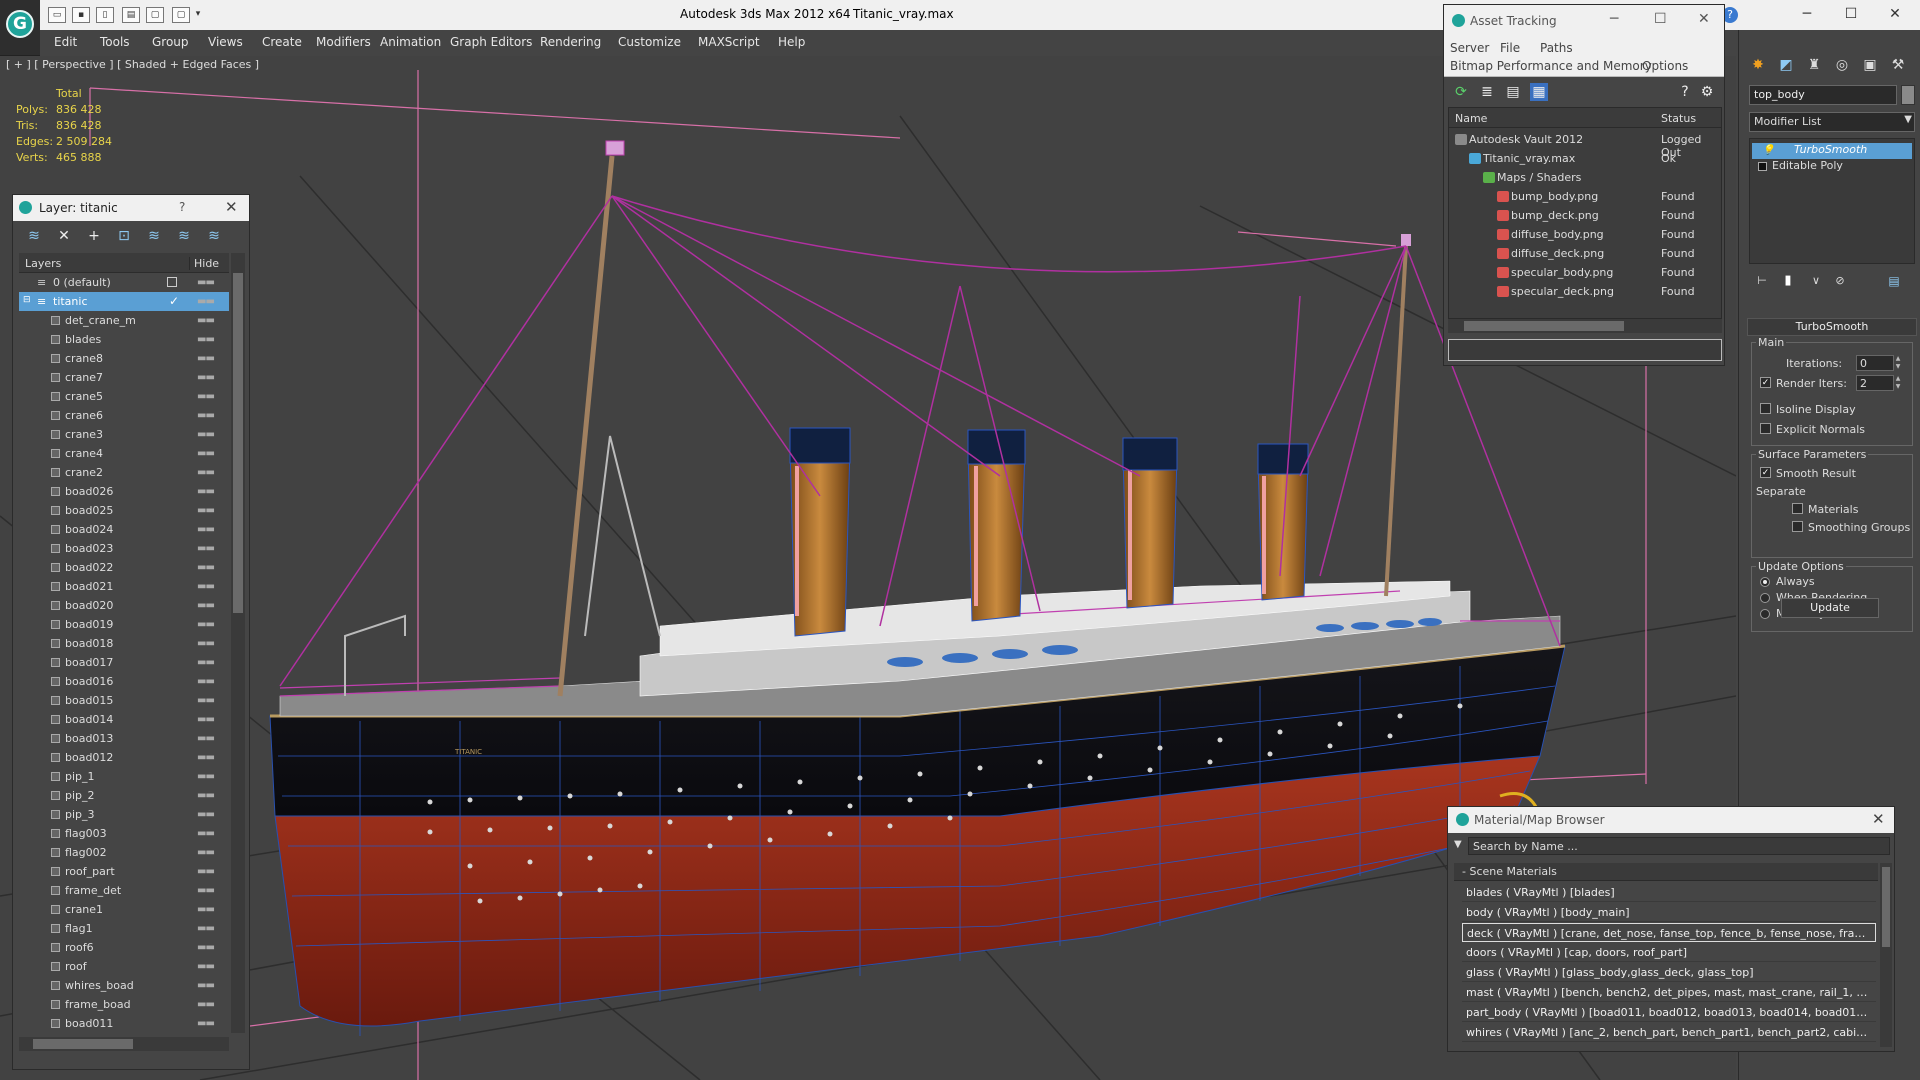  What do you see at coordinates (570, 42) in the screenshot?
I see `menu-rendering: Rendering` at bounding box center [570, 42].